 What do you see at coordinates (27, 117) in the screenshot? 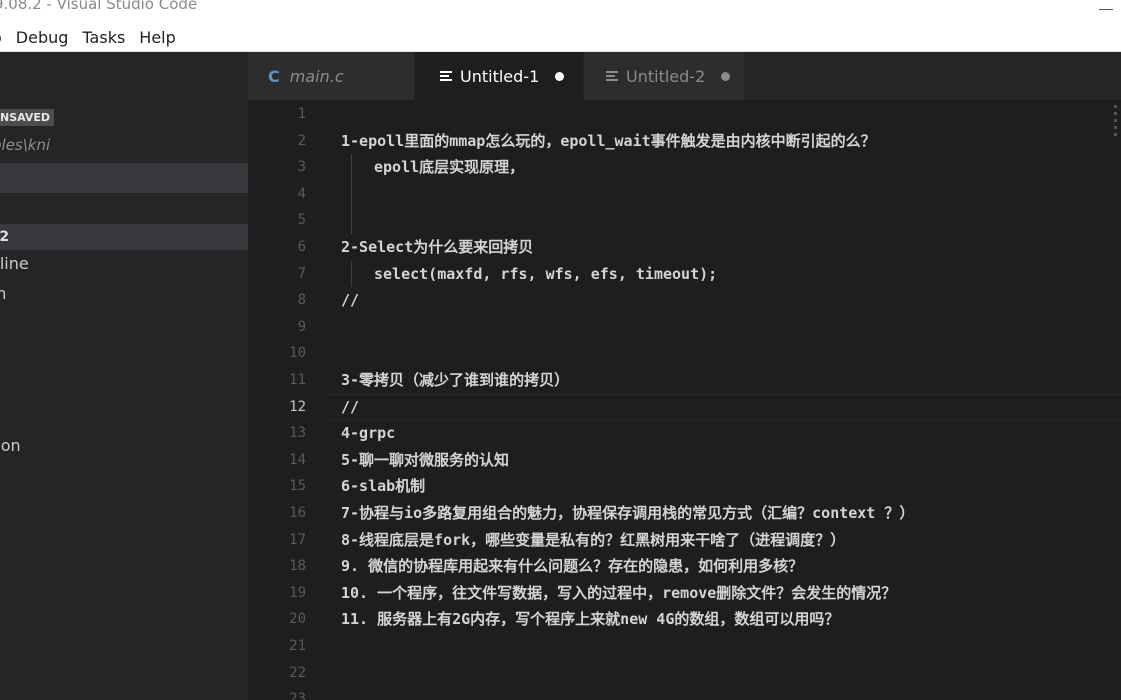
I see `unsaved-badge: NSAVED` at bounding box center [27, 117].